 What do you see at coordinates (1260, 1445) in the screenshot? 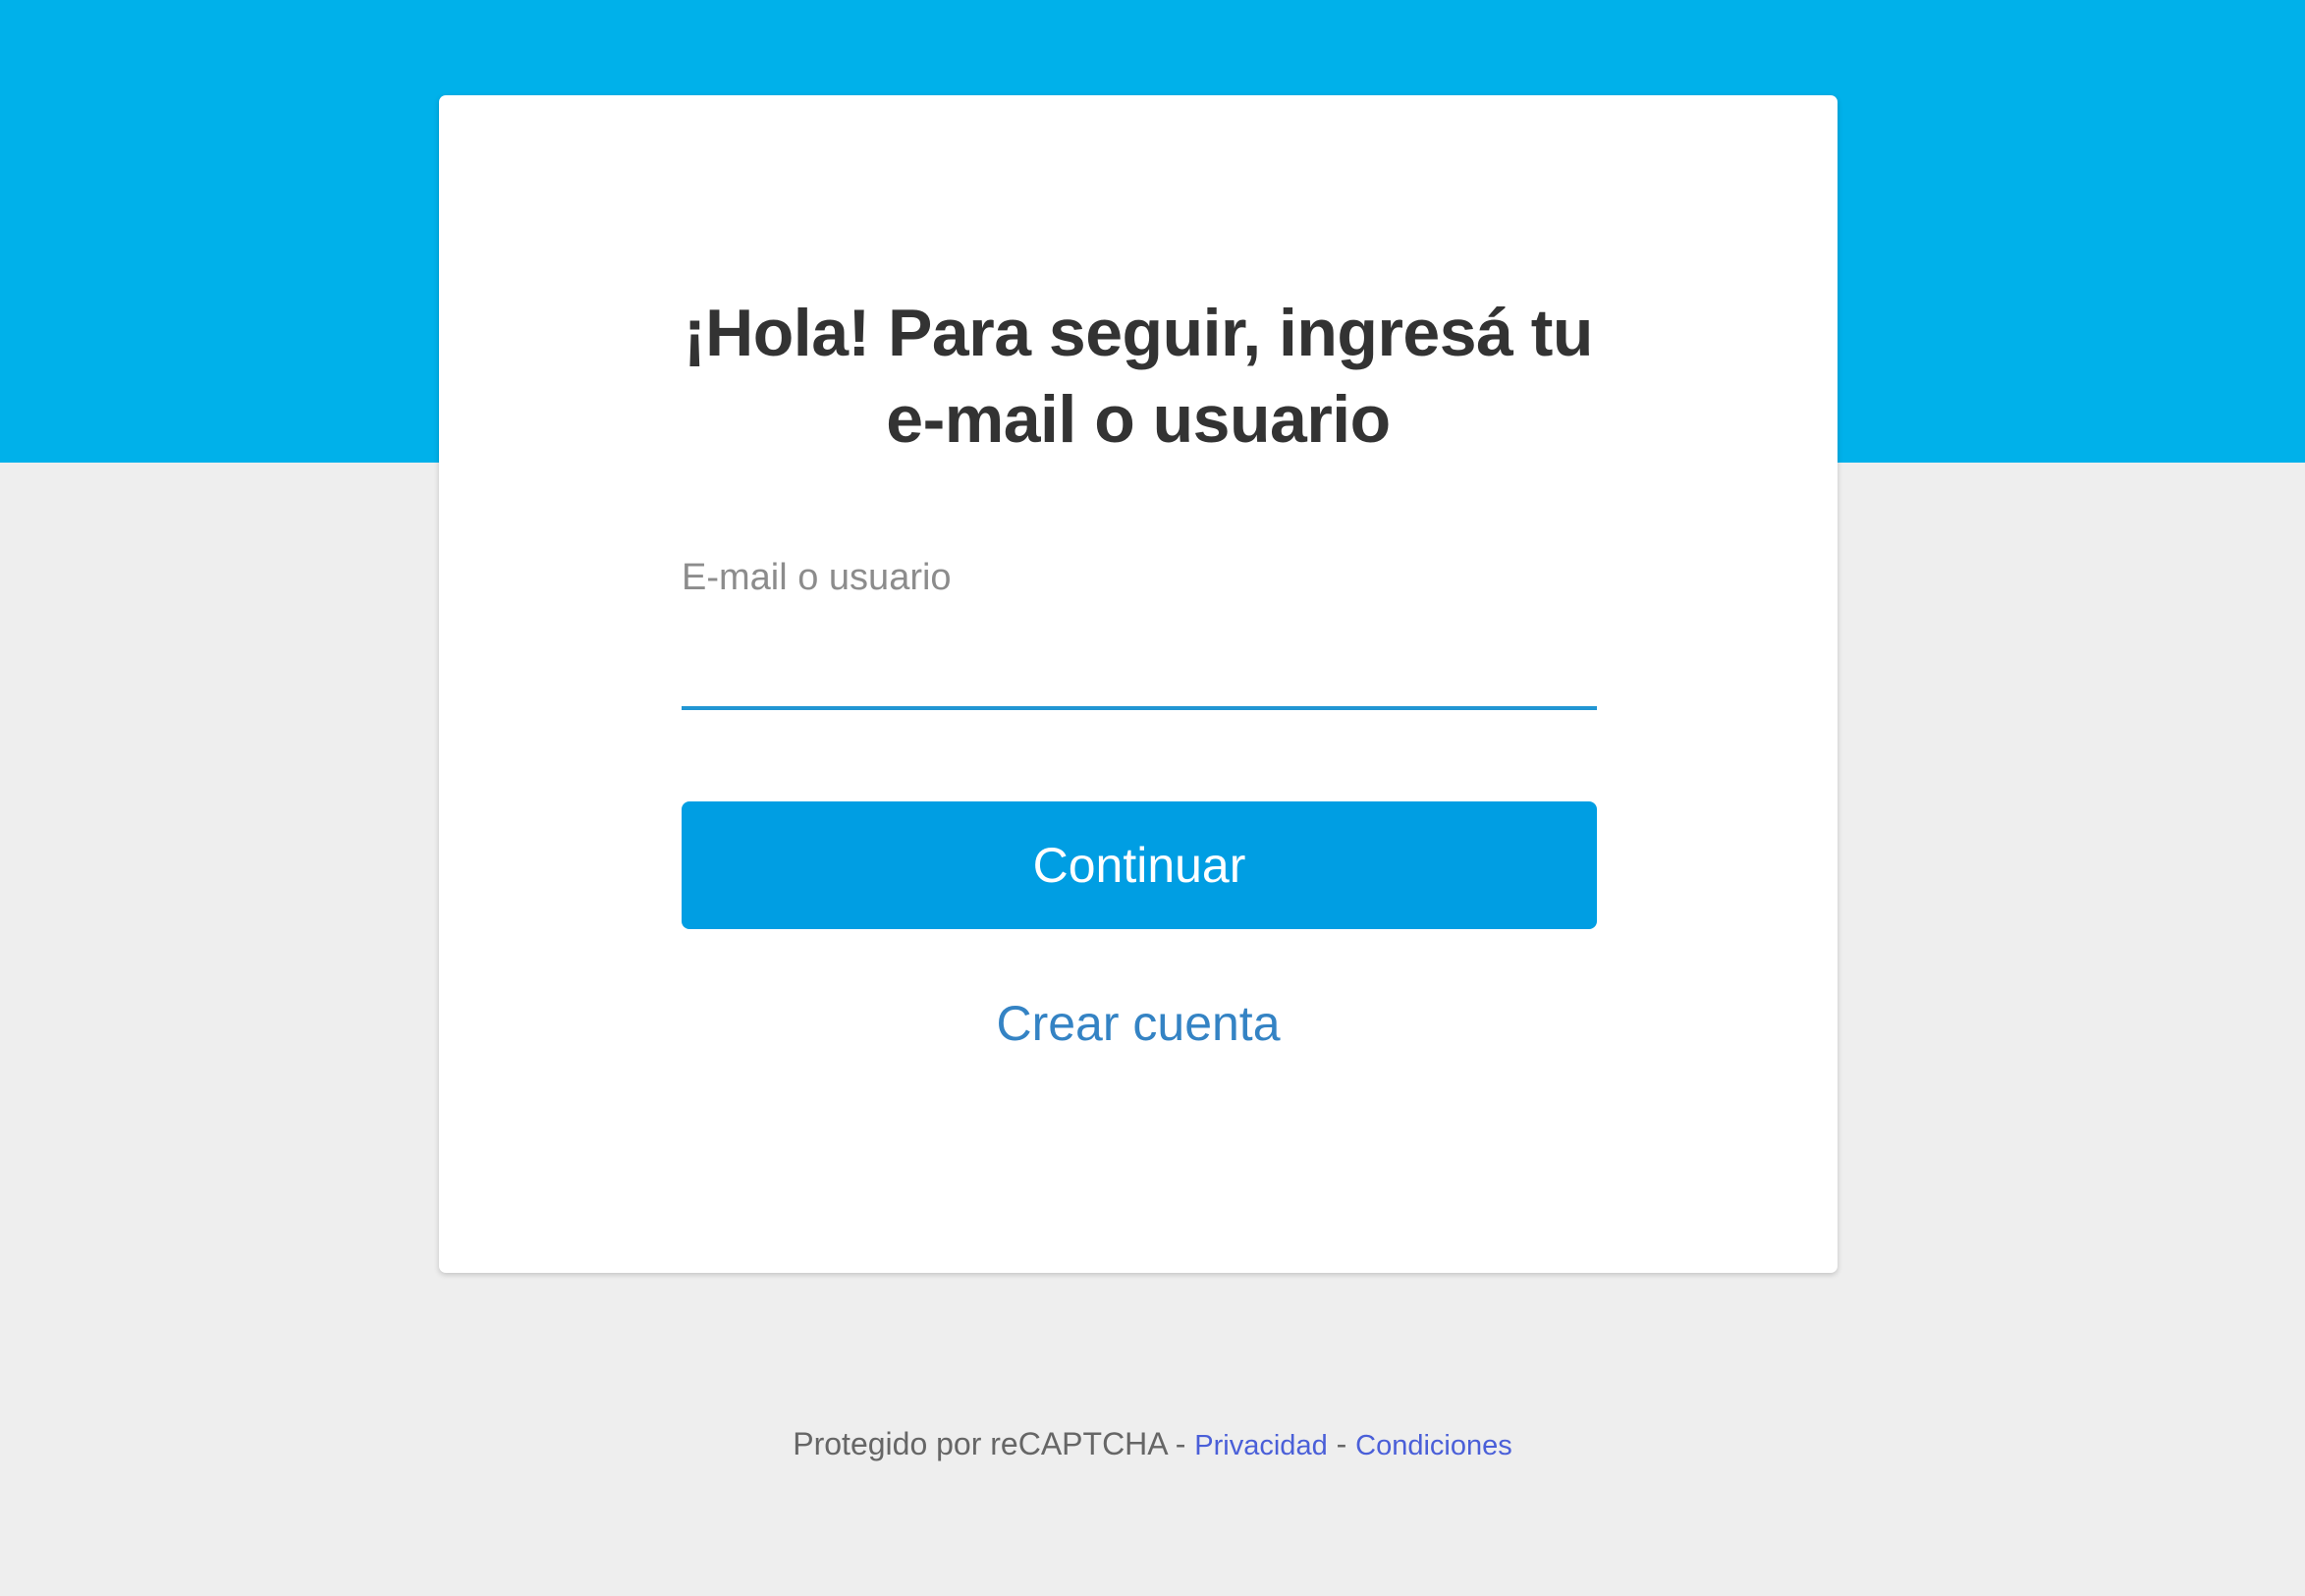
I see `privacy-link: Privacidad` at bounding box center [1260, 1445].